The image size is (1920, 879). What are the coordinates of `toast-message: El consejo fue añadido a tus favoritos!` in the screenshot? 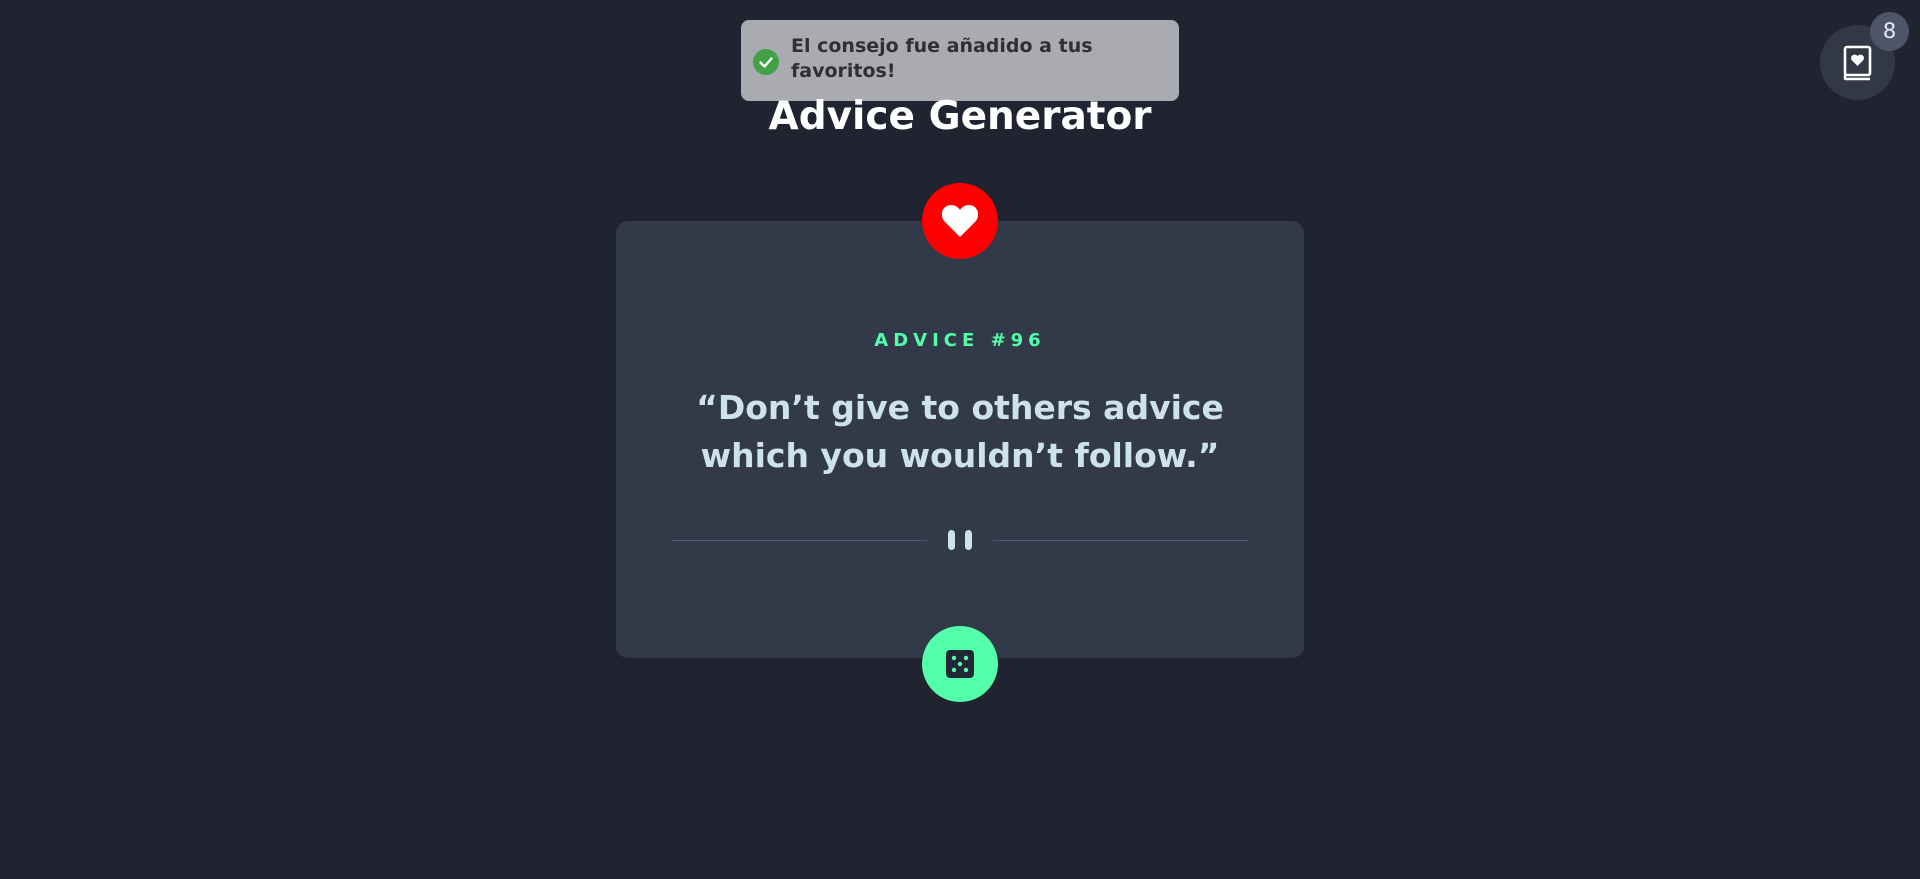 It's located at (942, 58).